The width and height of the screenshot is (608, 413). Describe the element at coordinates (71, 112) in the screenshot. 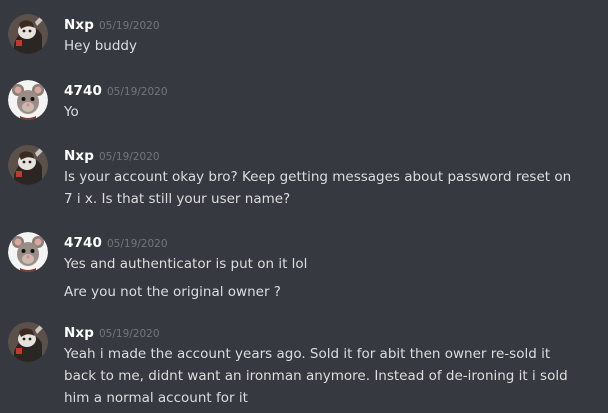

I see `message-text: Yo` at that location.